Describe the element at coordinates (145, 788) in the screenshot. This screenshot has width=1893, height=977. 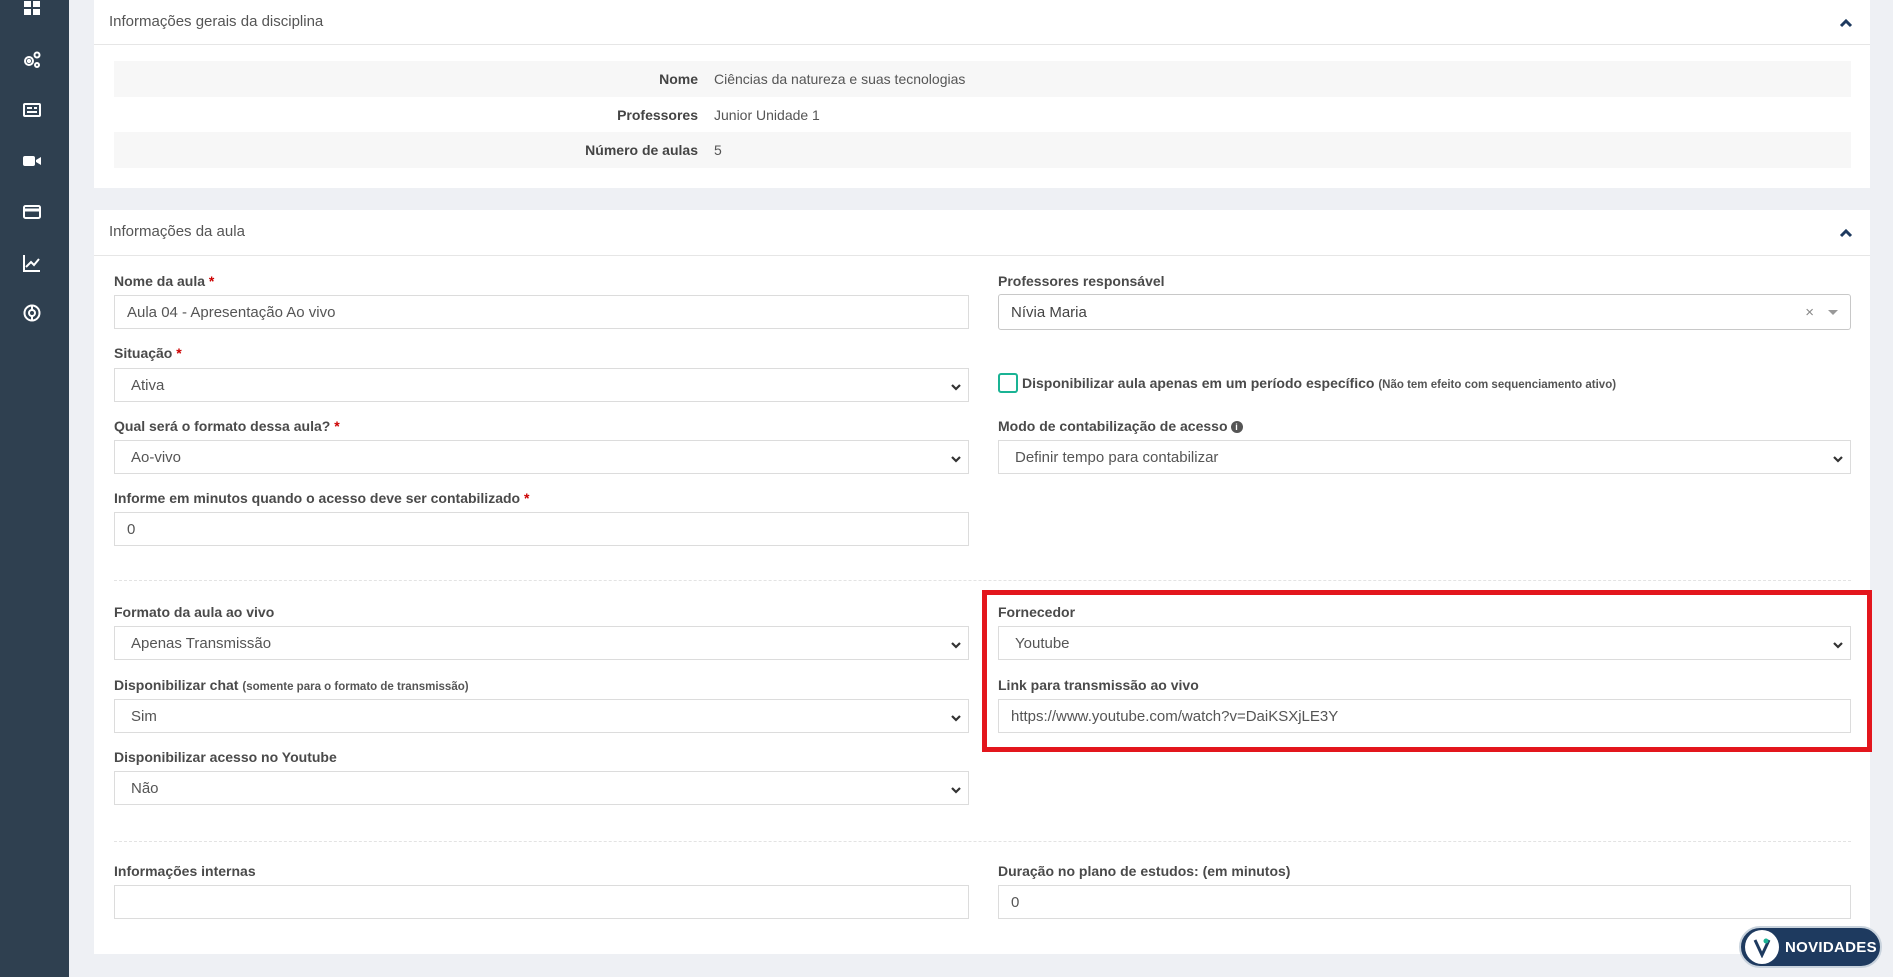
I see `youtube-access-value: Não` at that location.